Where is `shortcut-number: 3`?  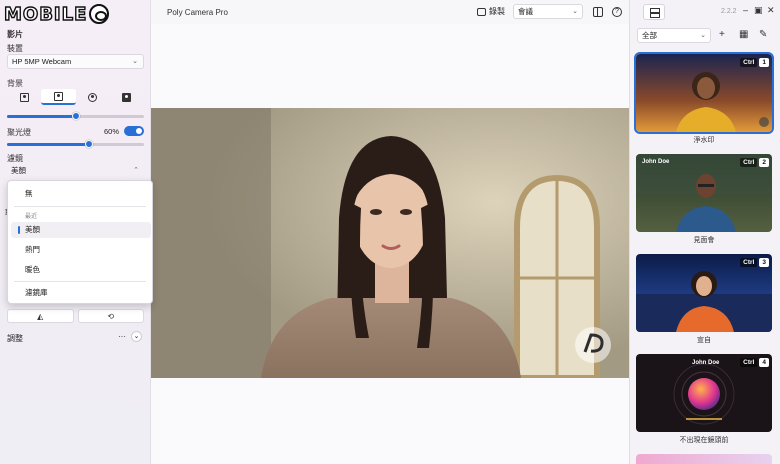
shortcut-number: 3 is located at coordinates (764, 262).